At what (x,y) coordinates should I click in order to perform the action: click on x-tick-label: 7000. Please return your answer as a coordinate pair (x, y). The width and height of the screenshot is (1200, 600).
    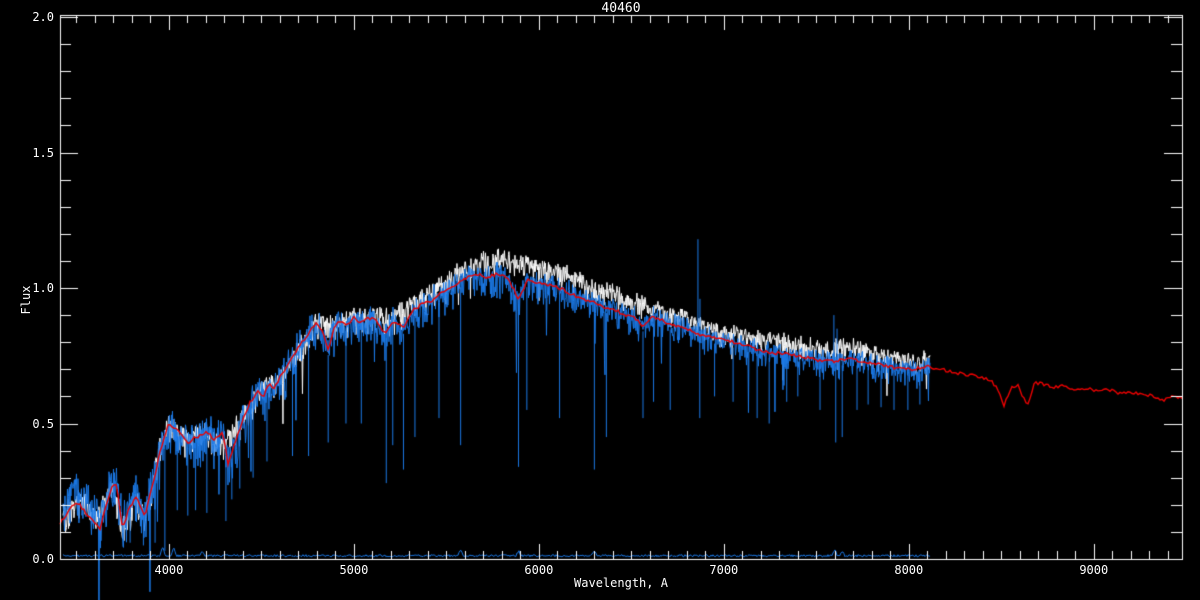
    Looking at the image, I should click on (724, 570).